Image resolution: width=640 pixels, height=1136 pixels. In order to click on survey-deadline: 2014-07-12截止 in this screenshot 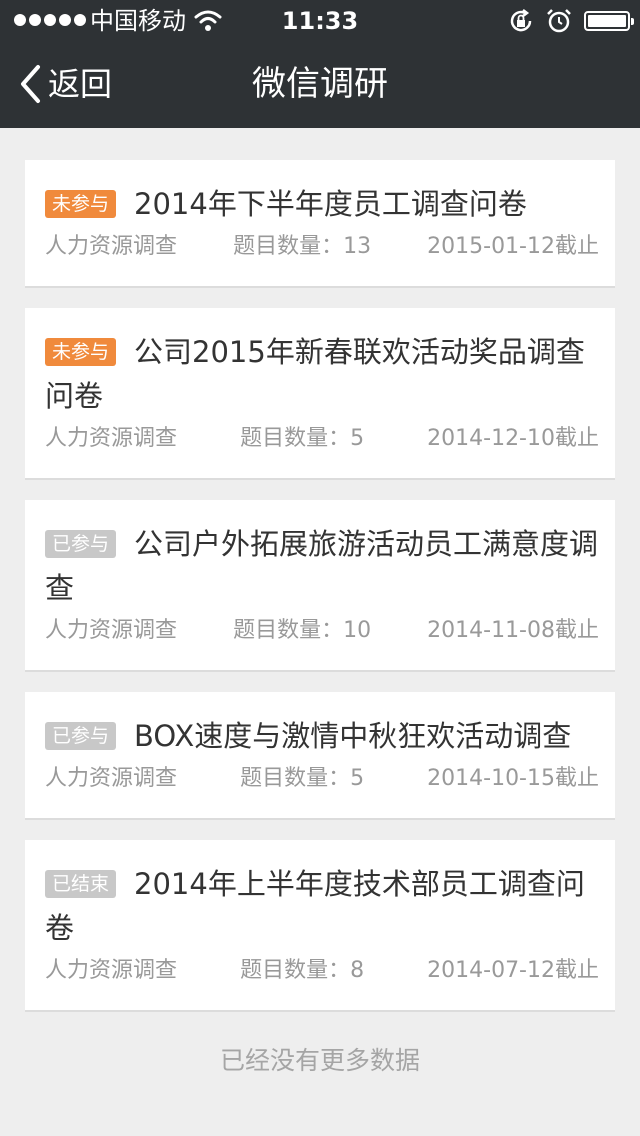, I will do `click(513, 970)`.